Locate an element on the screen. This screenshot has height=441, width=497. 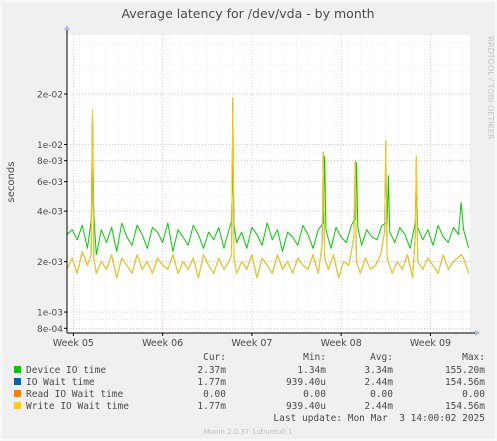
y-tick-label: 2e-02 is located at coordinates (50, 96).